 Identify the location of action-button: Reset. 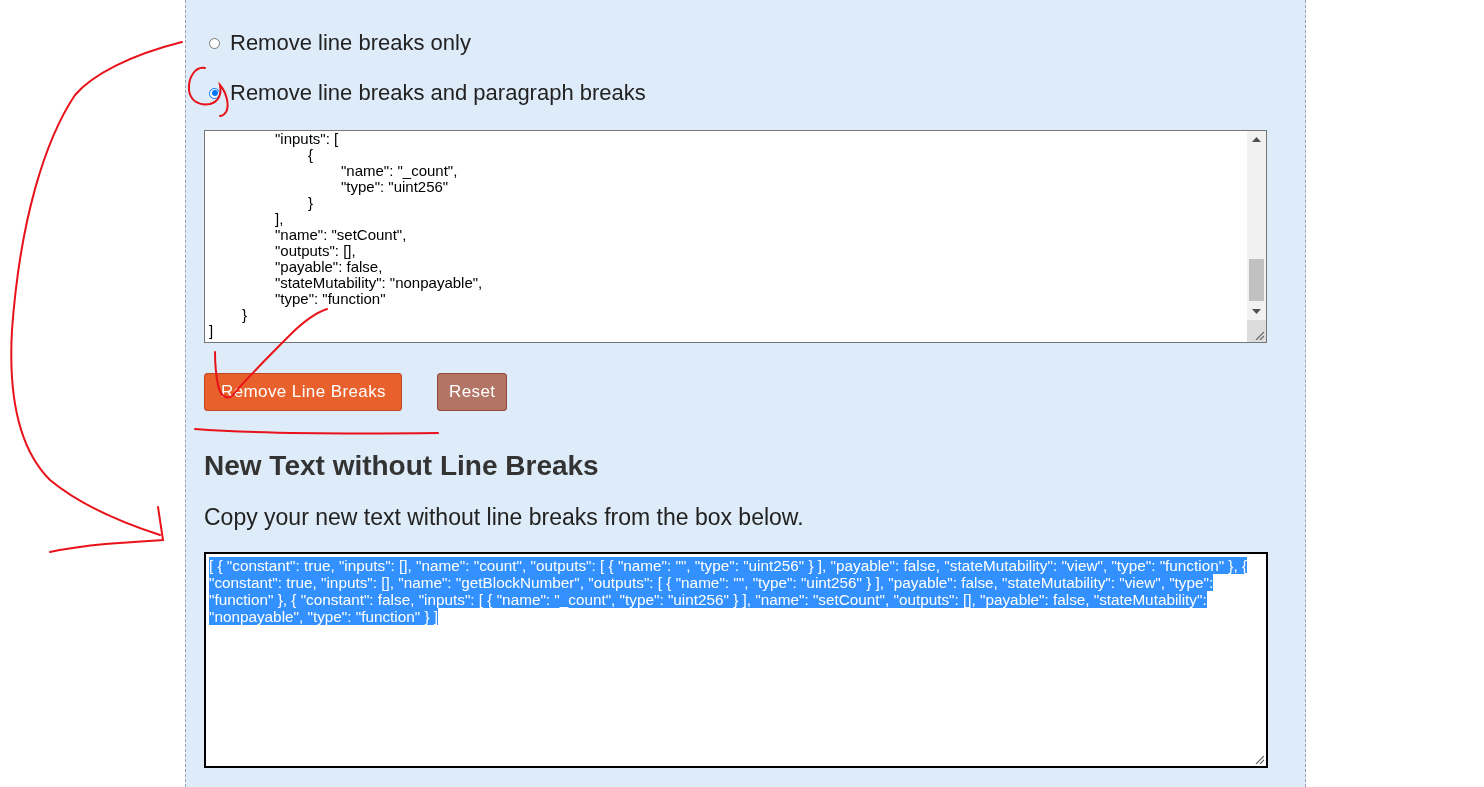
(472, 392).